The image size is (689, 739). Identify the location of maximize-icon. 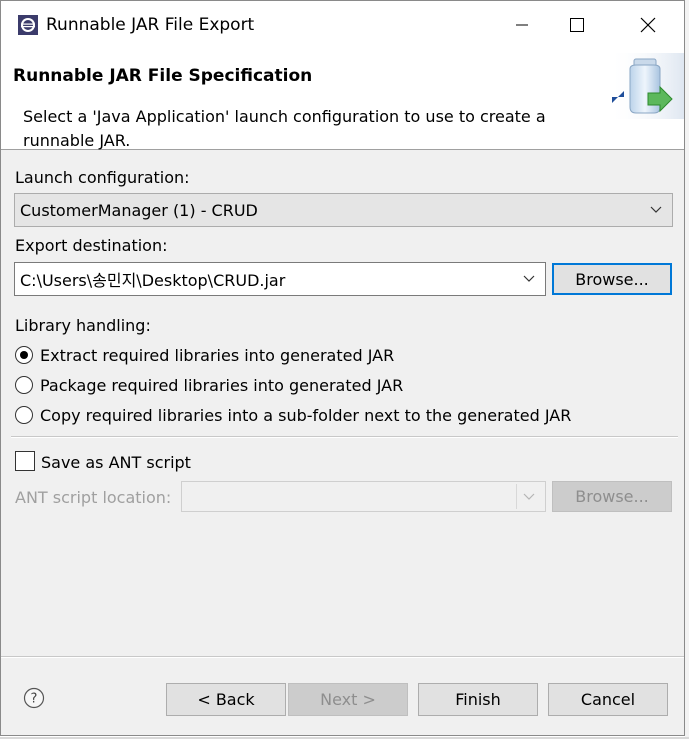
(577, 25).